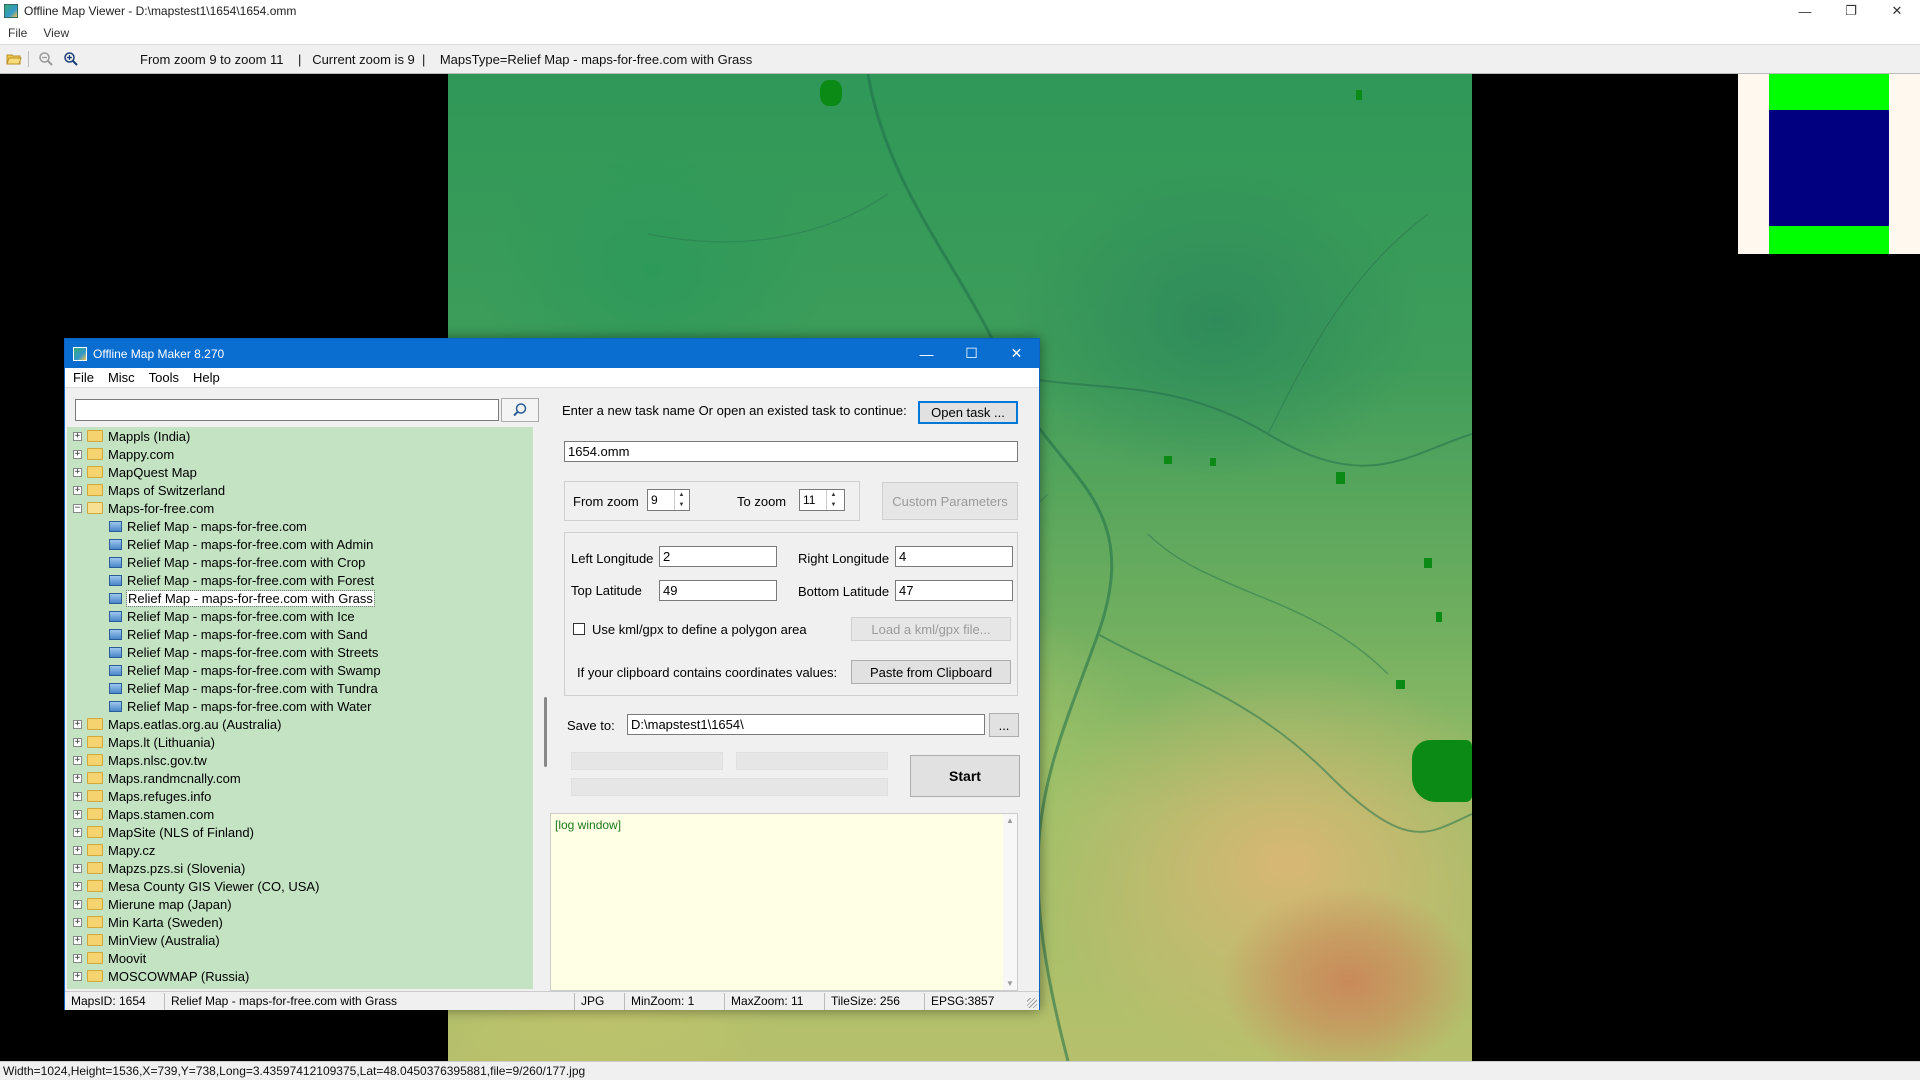 This screenshot has width=1920, height=1080. What do you see at coordinates (813, 500) in the screenshot?
I see `to-zoom-input` at bounding box center [813, 500].